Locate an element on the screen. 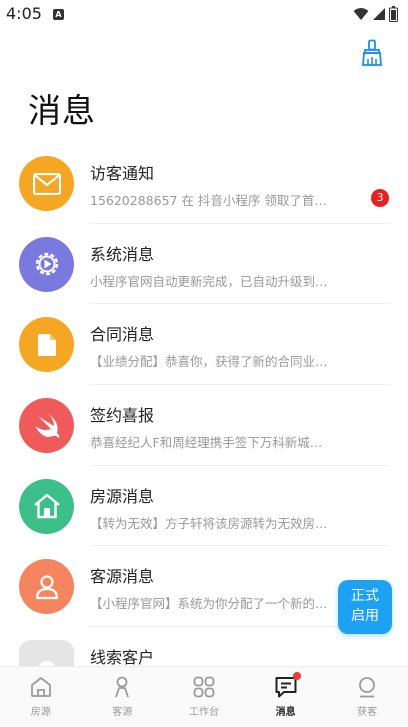 The height and width of the screenshot is (727, 408). message-preview: 【转为无效】方子轩将该房源转为无效房源，请及时查看 is located at coordinates (209, 523).